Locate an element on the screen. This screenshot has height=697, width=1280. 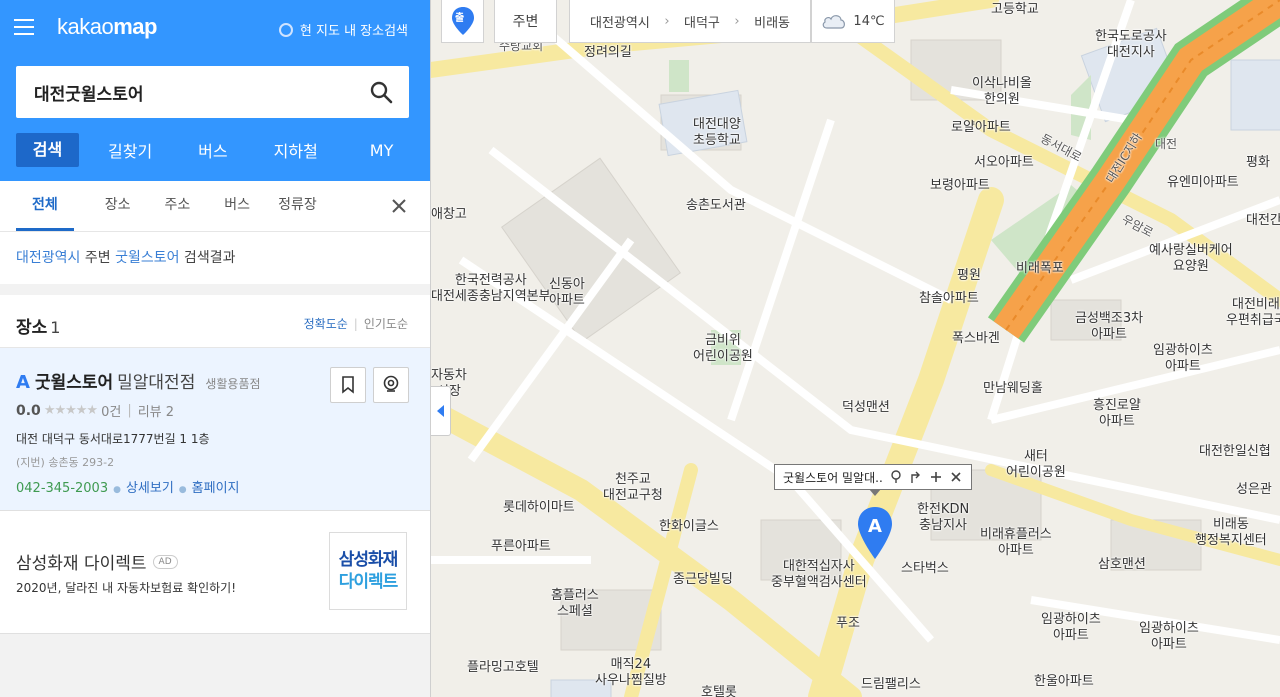
kakaomap-logo: kakaomap is located at coordinates (107, 27).